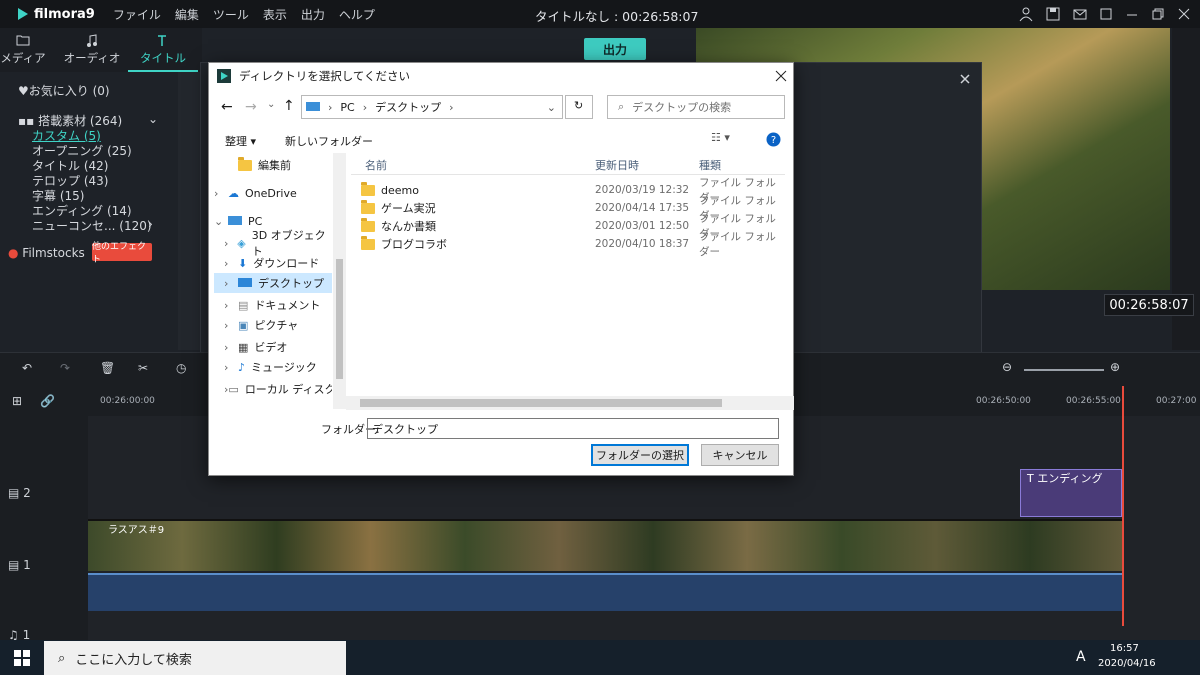 The image size is (1200, 675). Describe the element at coordinates (289, 106) in the screenshot. I see `up-icon: ↑` at that location.